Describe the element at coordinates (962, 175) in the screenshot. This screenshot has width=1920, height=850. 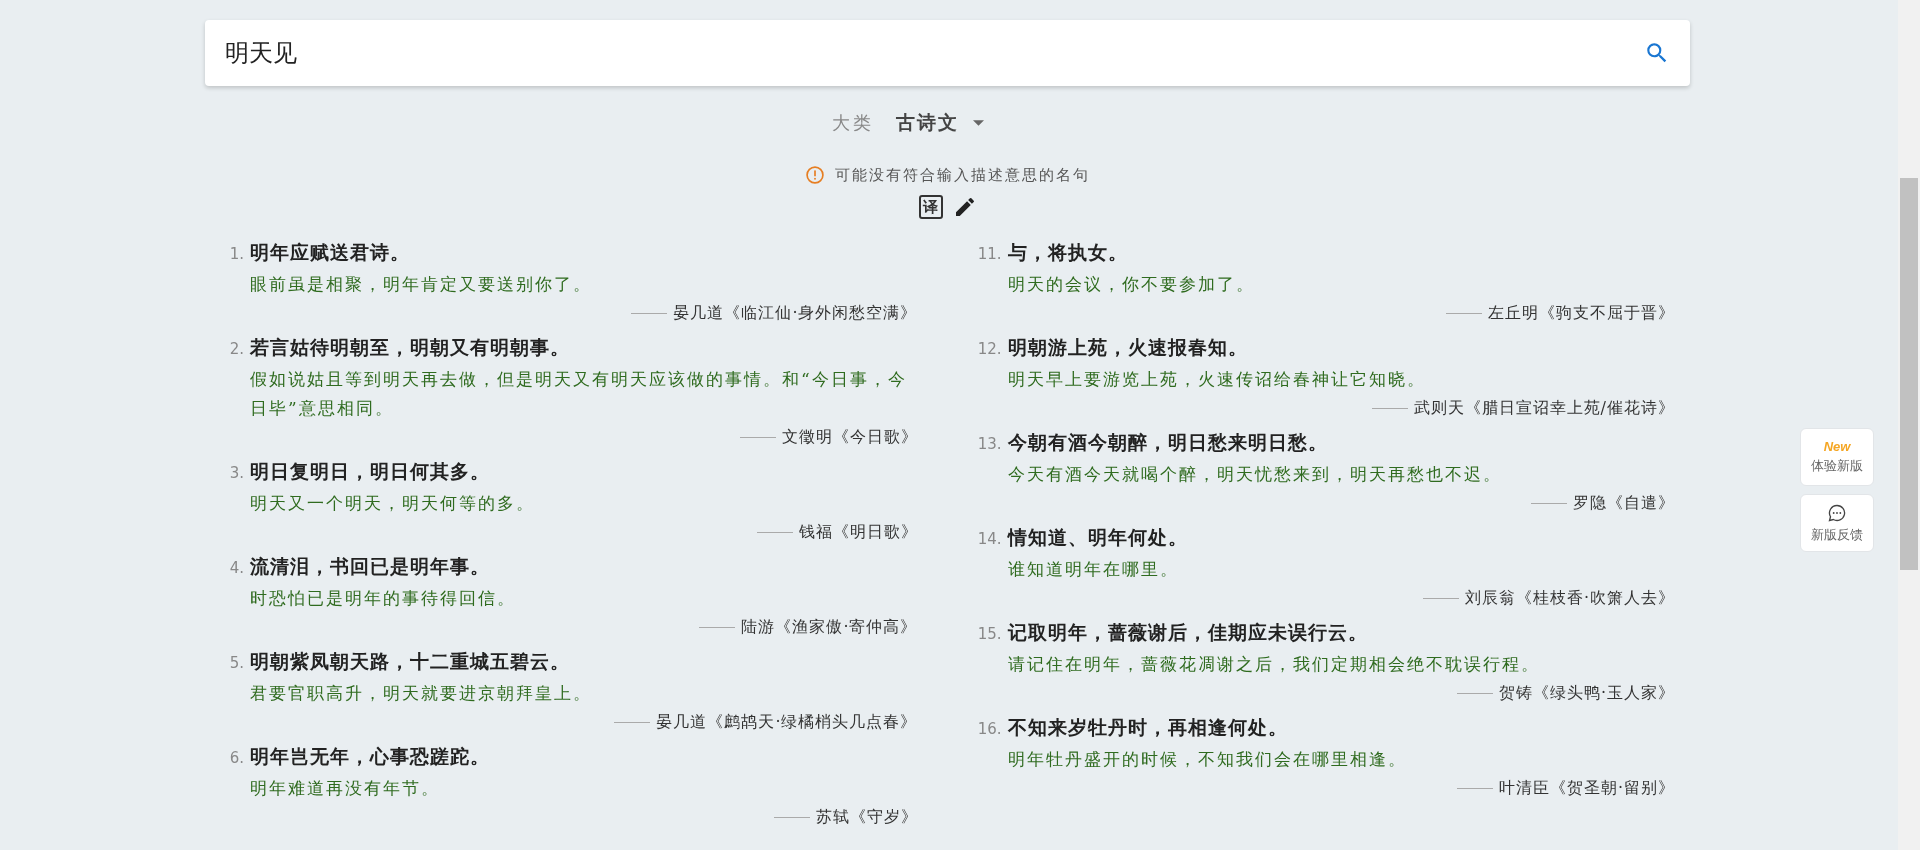
I see `notice-text: 可能没有符合输入描述意思的名句` at that location.